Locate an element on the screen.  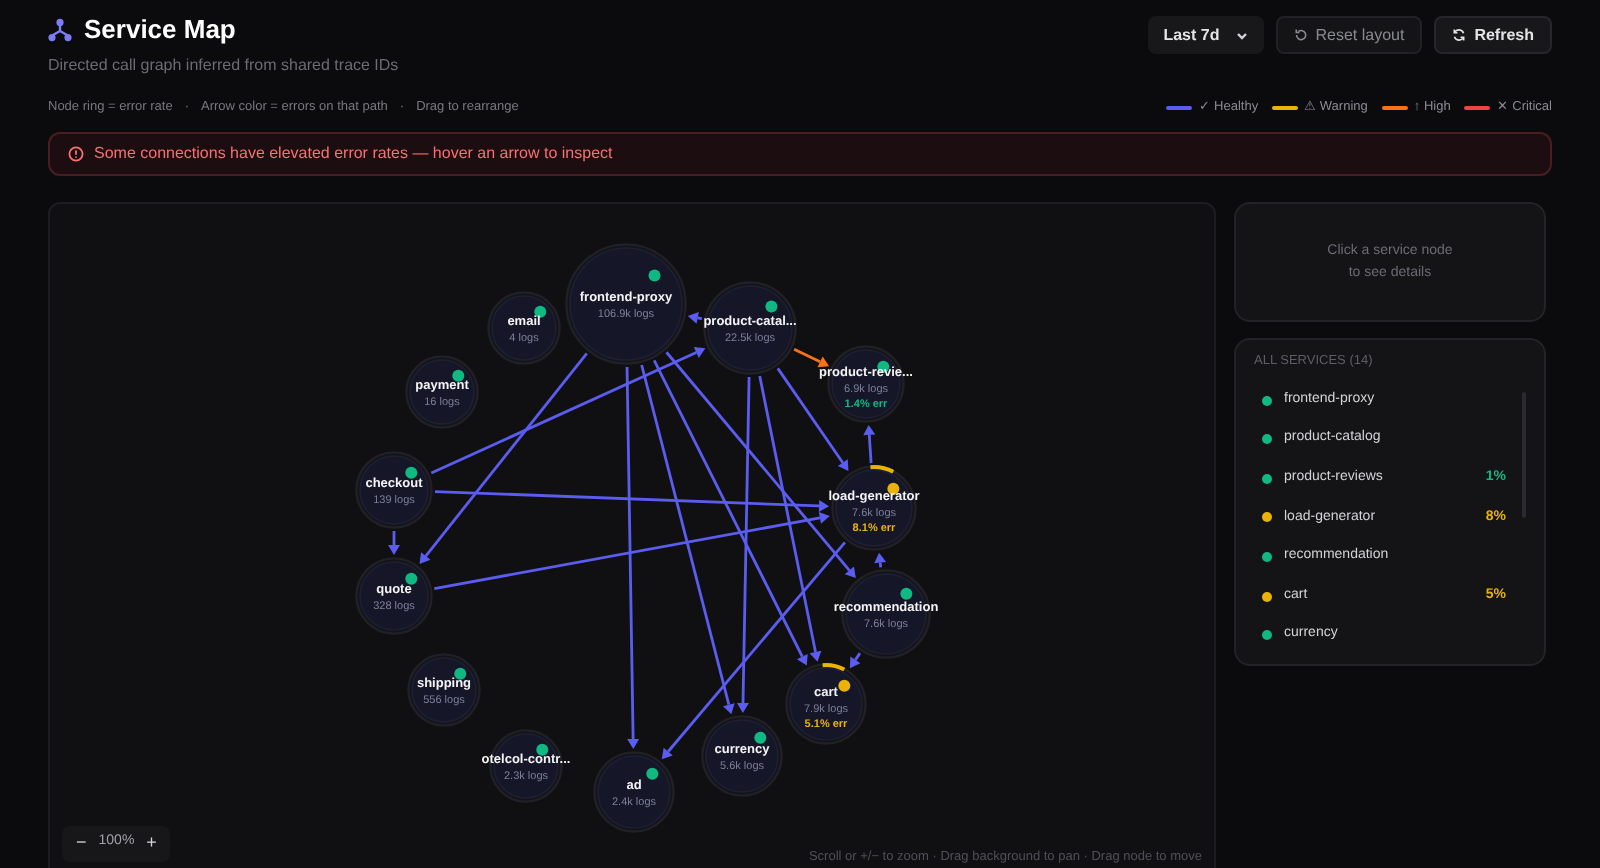
chevron-down-icon is located at coordinates (1241, 35).